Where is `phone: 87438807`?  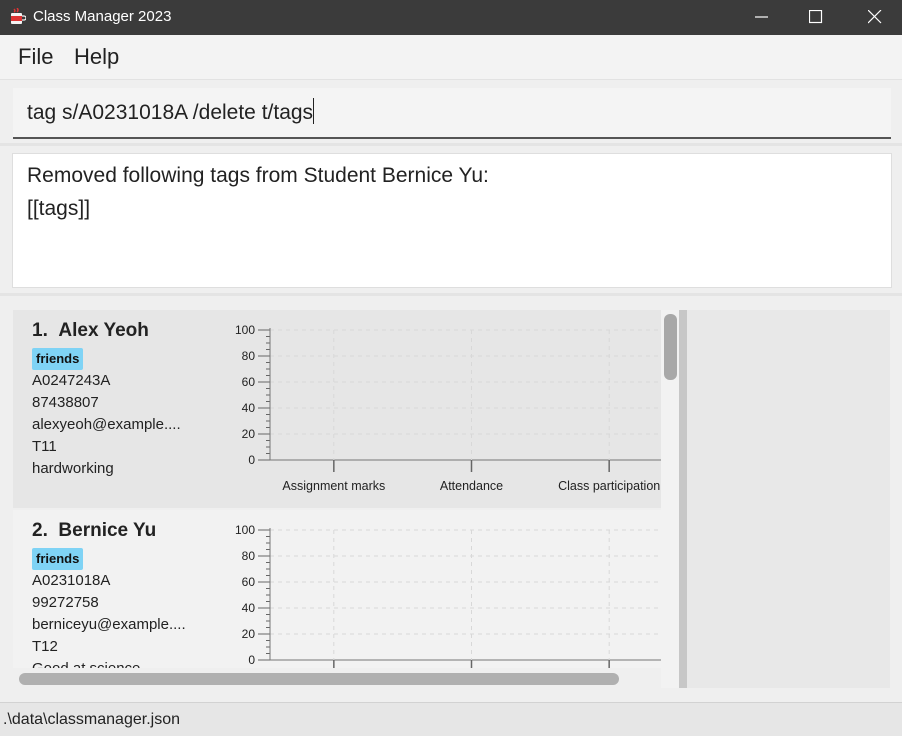 phone: 87438807 is located at coordinates (65, 402).